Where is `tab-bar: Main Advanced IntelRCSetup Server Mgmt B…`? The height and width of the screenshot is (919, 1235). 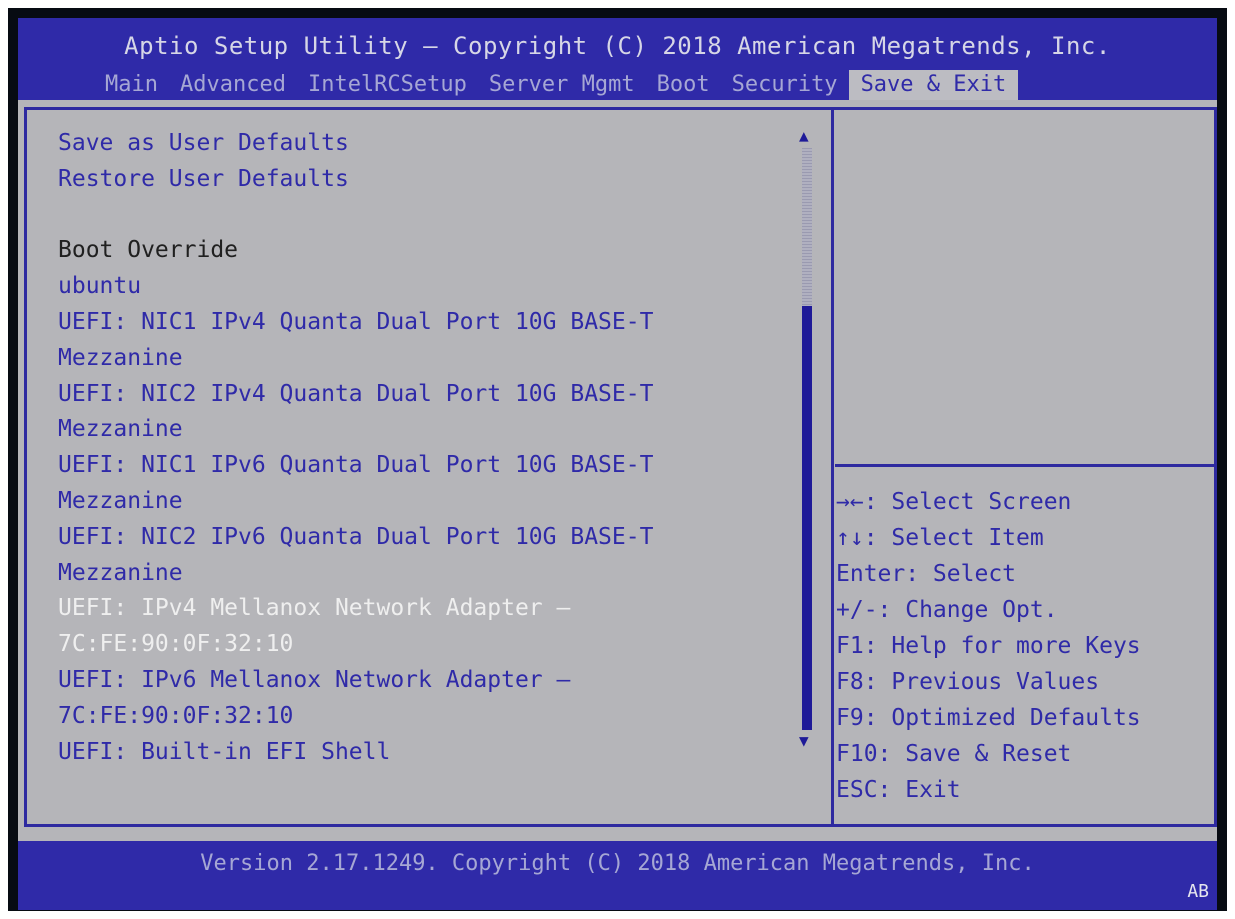
tab-bar: Main Advanced IntelRCSetup Server Mgmt B… is located at coordinates (556, 85).